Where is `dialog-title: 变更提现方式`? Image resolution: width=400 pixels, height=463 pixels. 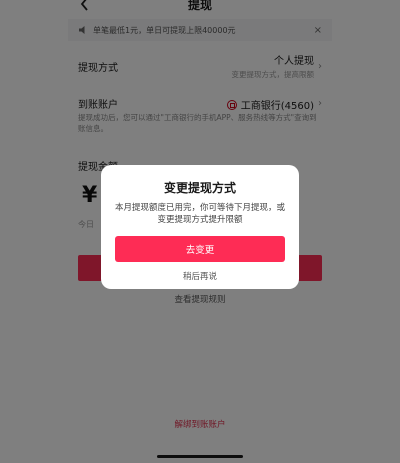 dialog-title: 变更提现方式 is located at coordinates (199, 188).